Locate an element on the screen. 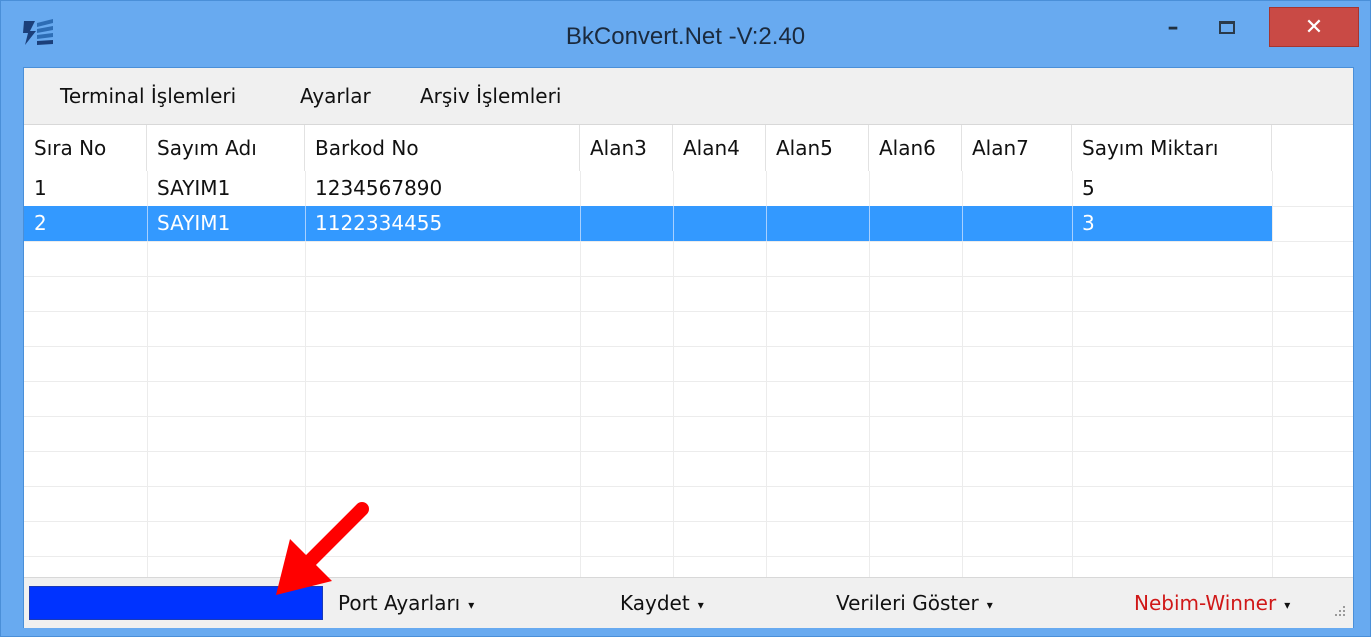 The width and height of the screenshot is (1371, 637). save-label: Kaydet is located at coordinates (655, 603).